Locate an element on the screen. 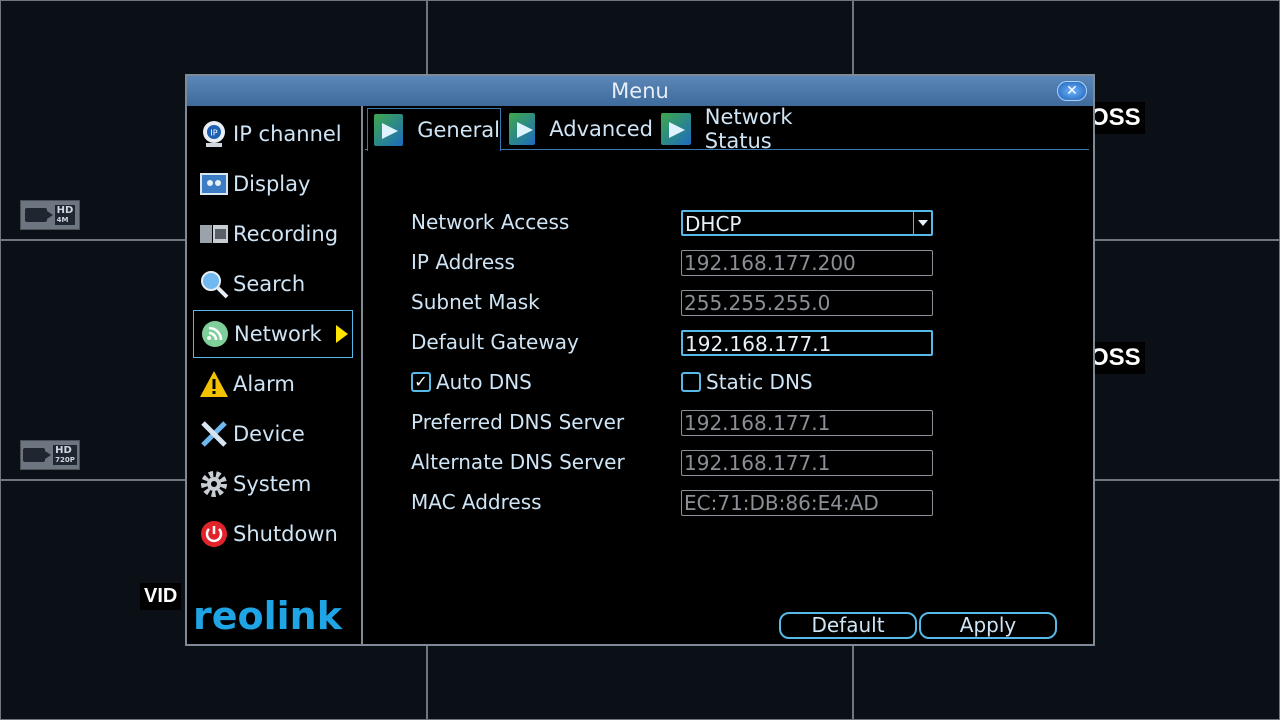  close-icon: ✕ is located at coordinates (1072, 91).